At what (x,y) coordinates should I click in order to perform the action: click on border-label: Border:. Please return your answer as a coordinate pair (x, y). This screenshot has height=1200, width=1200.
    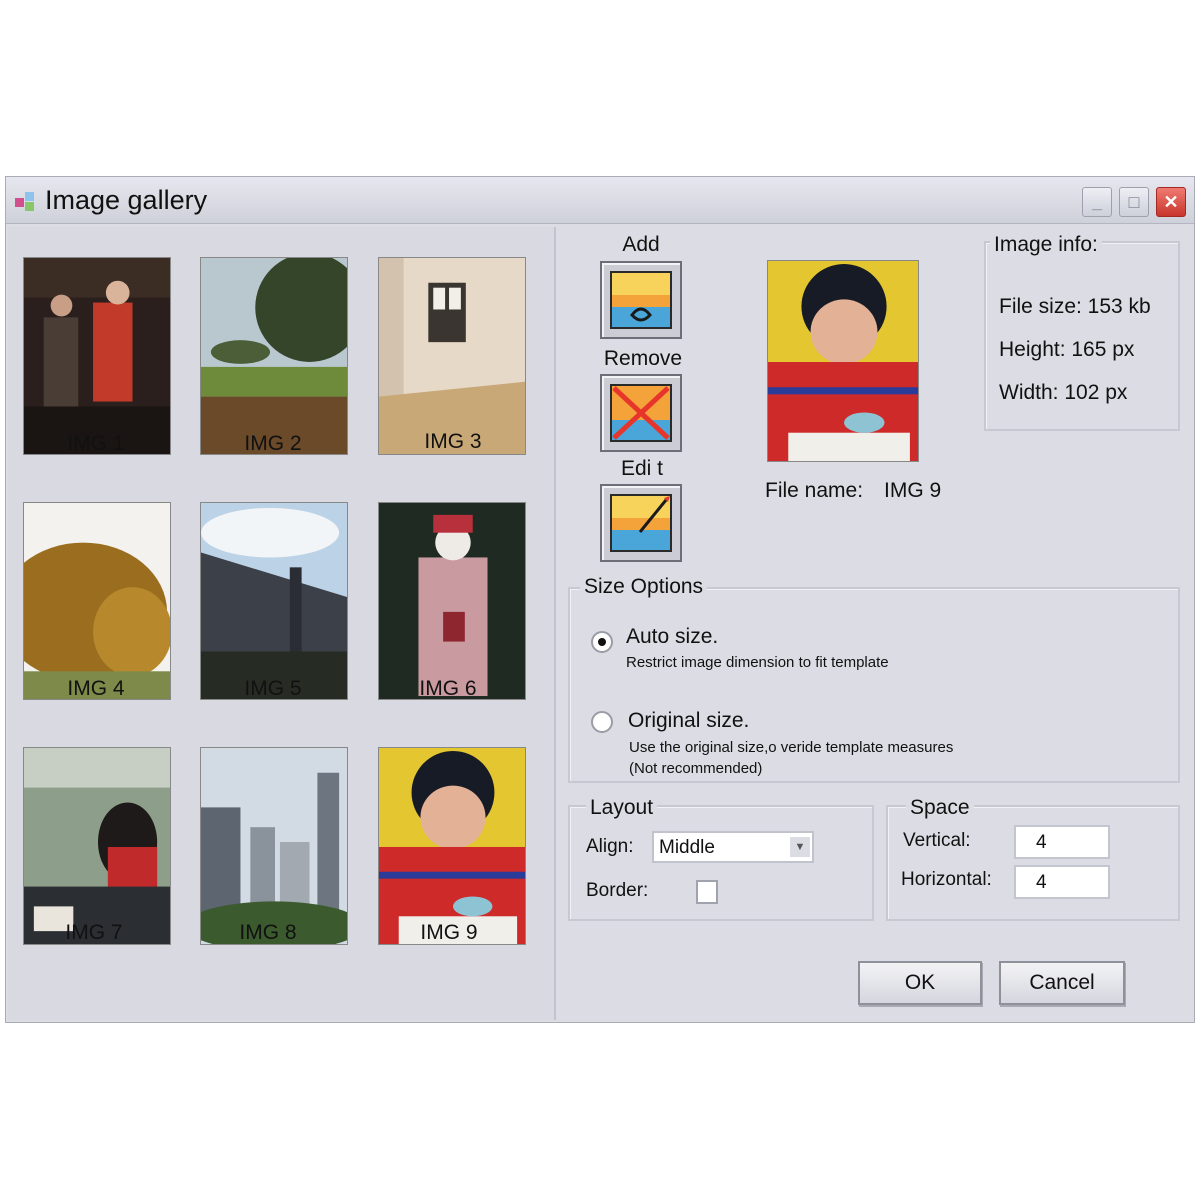
    Looking at the image, I should click on (617, 890).